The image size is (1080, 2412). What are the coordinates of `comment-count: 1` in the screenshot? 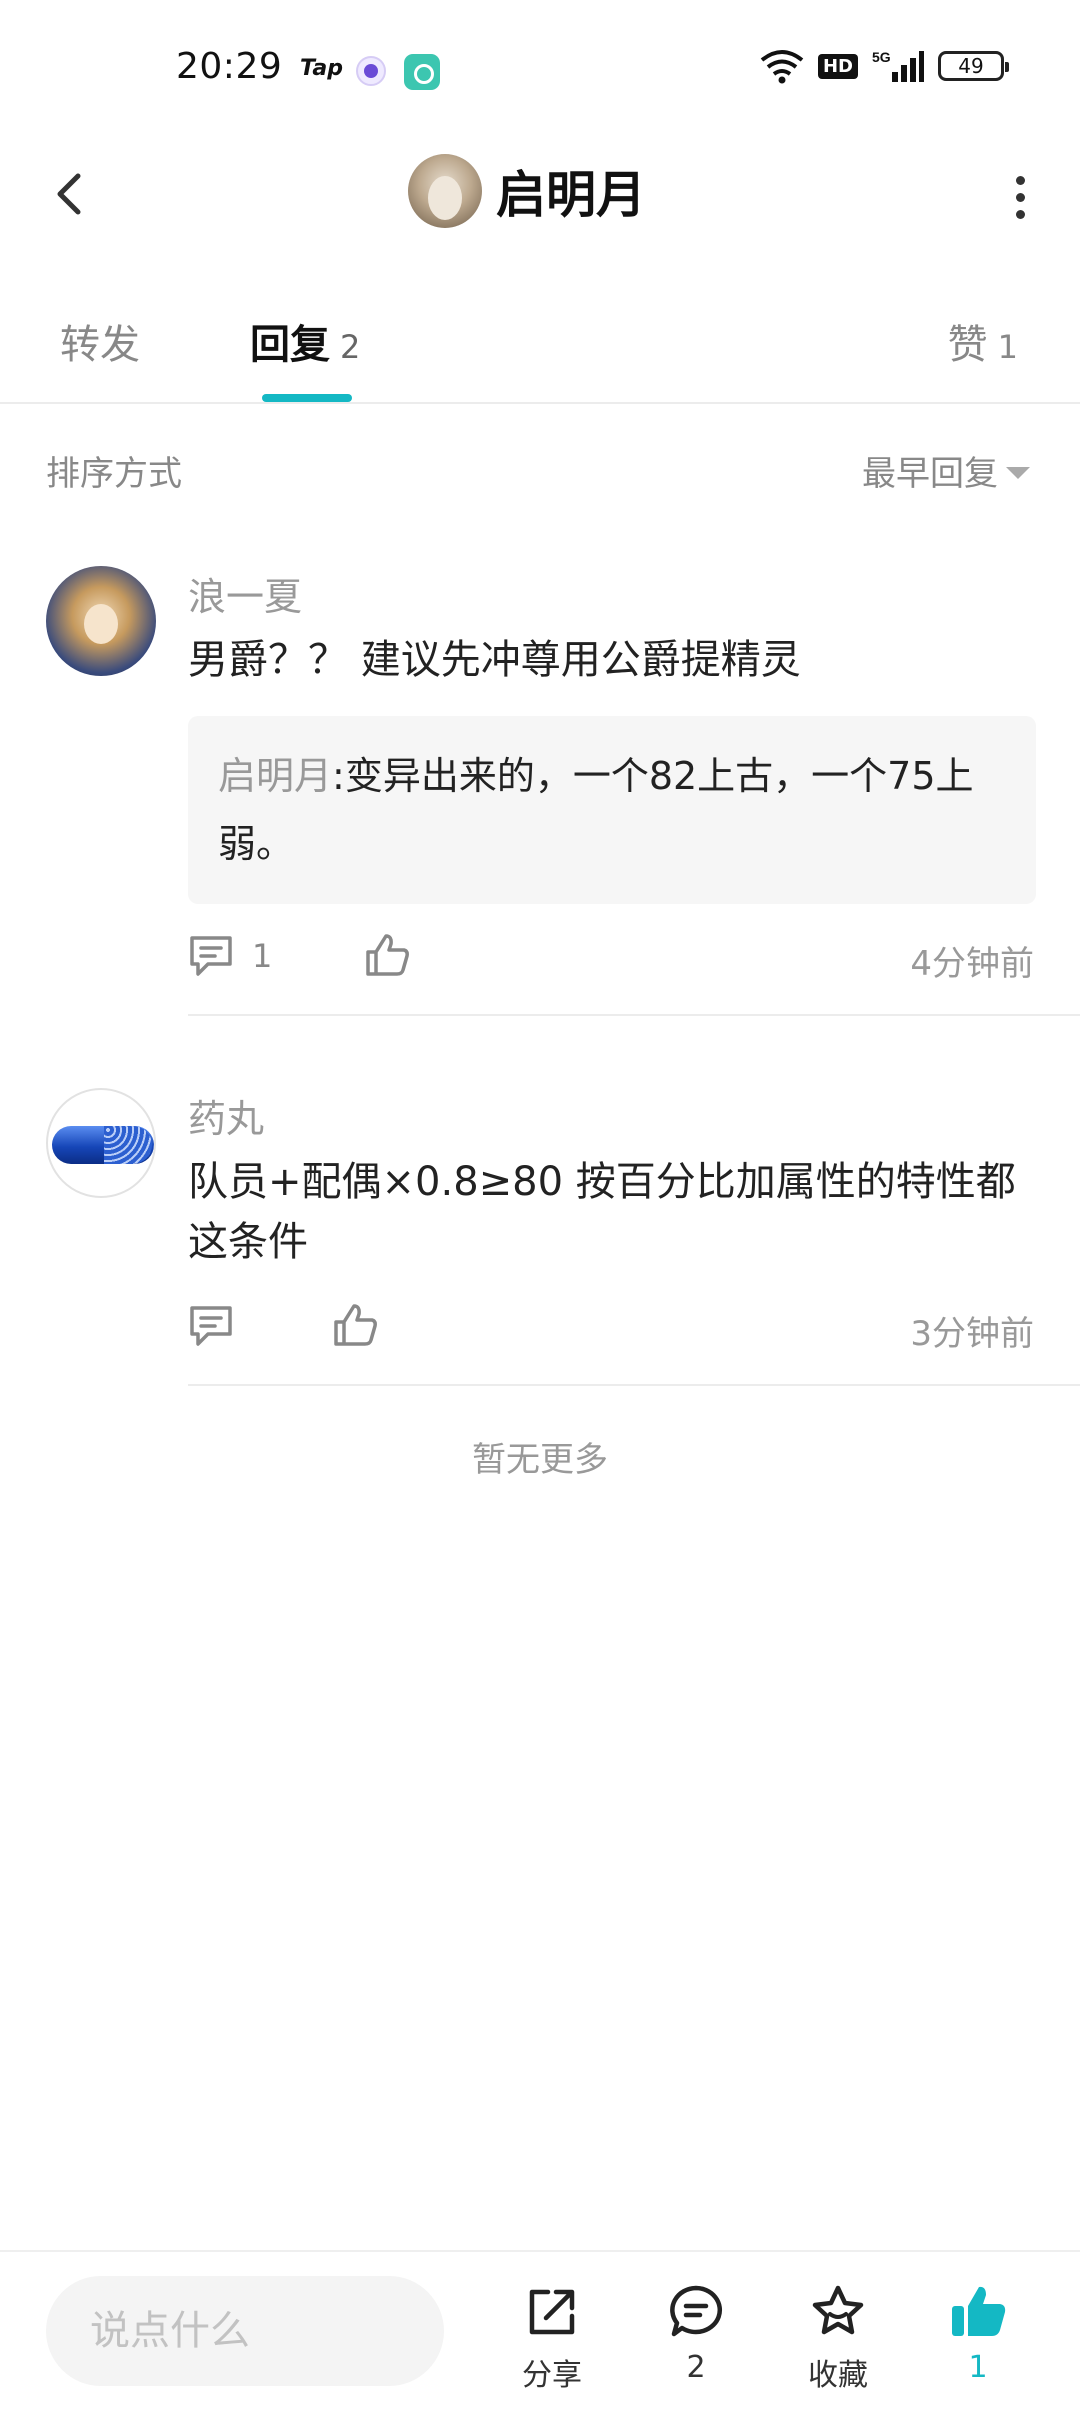 It's located at (262, 956).